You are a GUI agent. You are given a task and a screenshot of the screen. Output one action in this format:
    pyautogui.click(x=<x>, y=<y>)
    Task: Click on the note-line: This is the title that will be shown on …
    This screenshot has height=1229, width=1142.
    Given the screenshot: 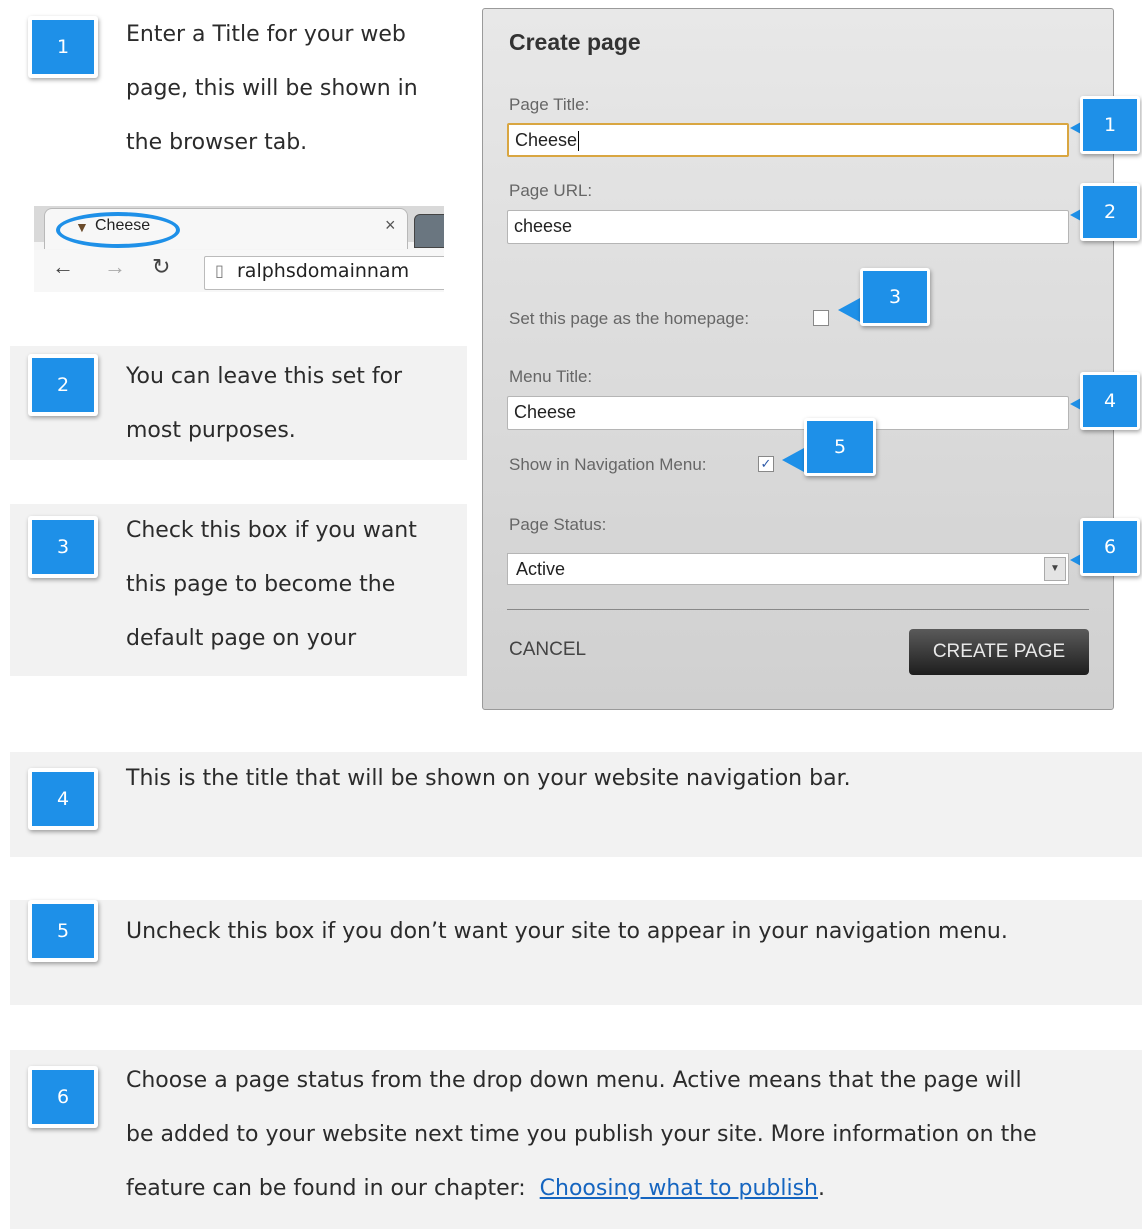 What is the action you would take?
    pyautogui.click(x=488, y=778)
    